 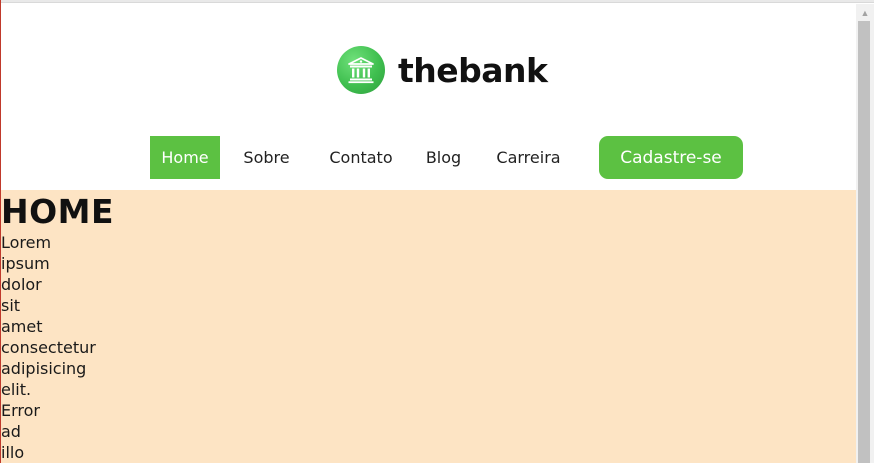 What do you see at coordinates (22, 326) in the screenshot?
I see `text-word: amet` at bounding box center [22, 326].